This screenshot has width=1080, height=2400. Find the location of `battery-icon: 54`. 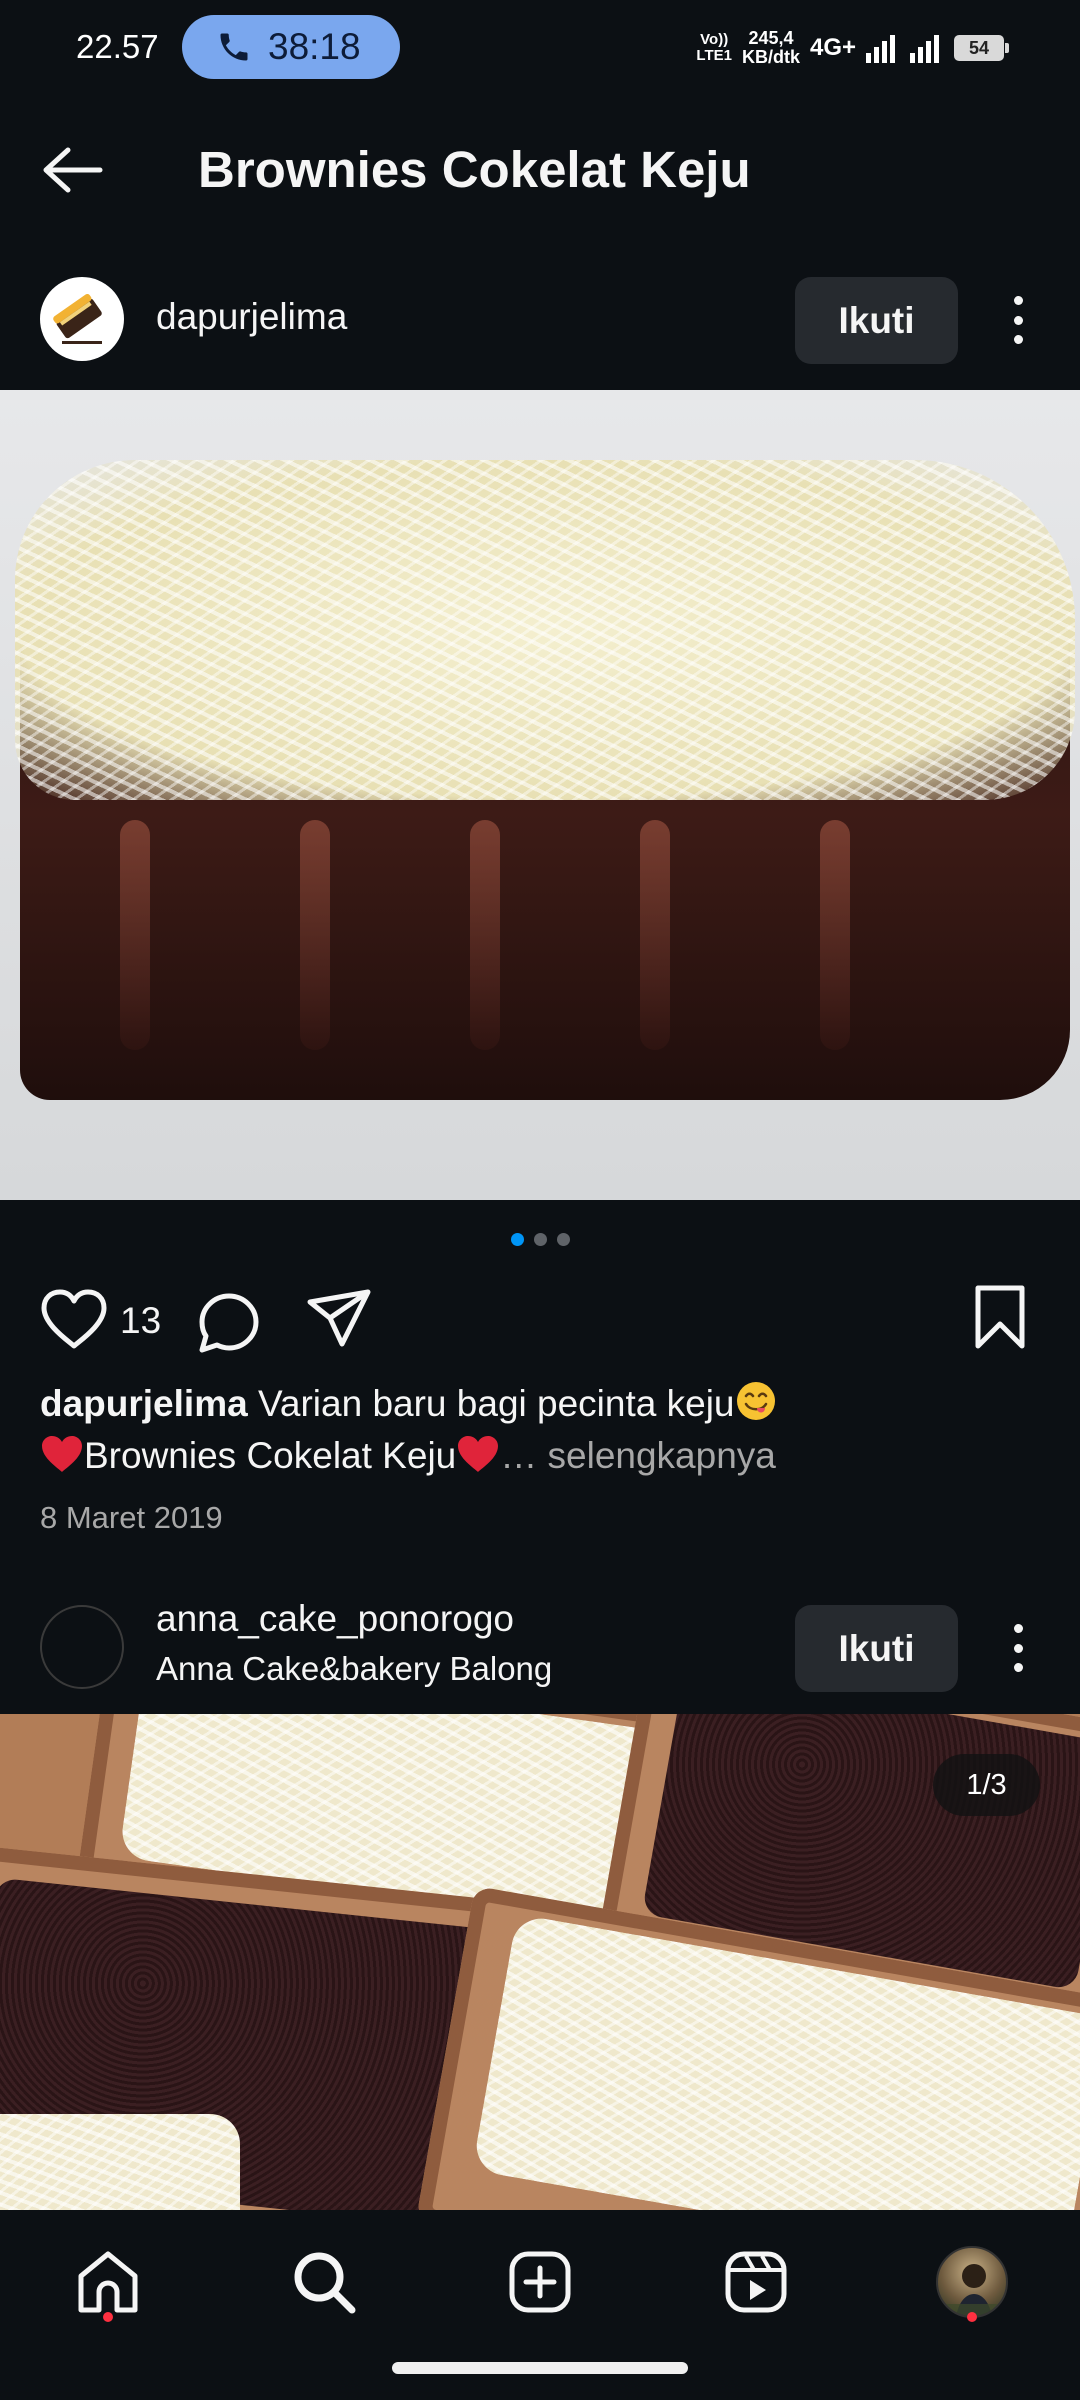

battery-icon: 54 is located at coordinates (981, 48).